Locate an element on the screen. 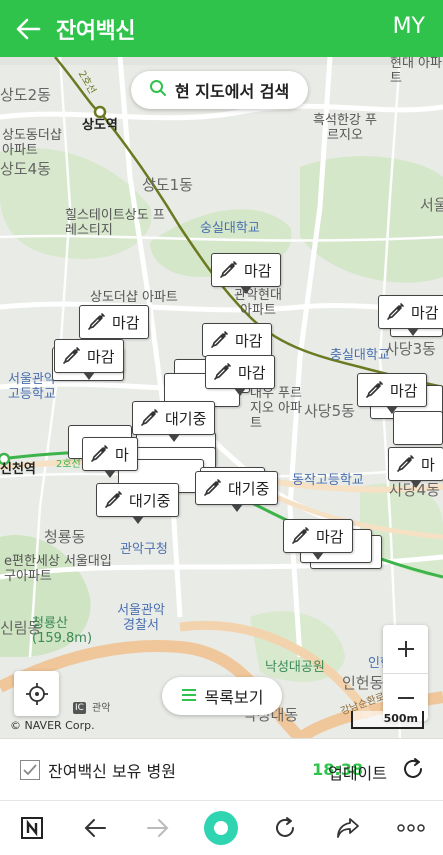 This screenshot has width=443, height=855. my-button: MY is located at coordinates (409, 26).